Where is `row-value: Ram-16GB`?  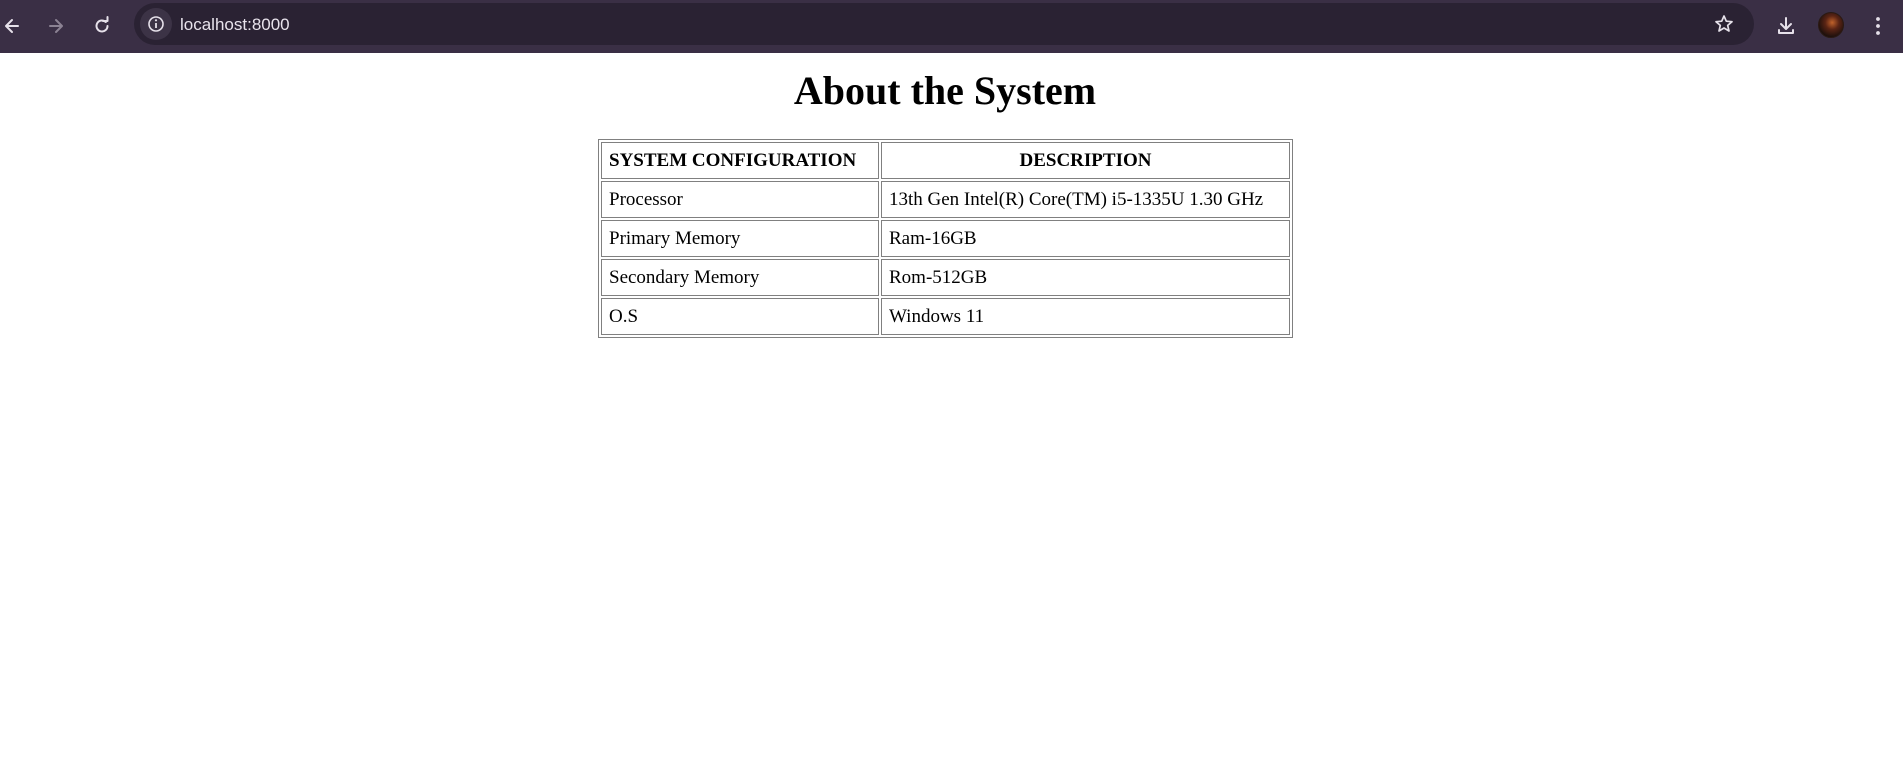 row-value: Ram-16GB is located at coordinates (1085, 238).